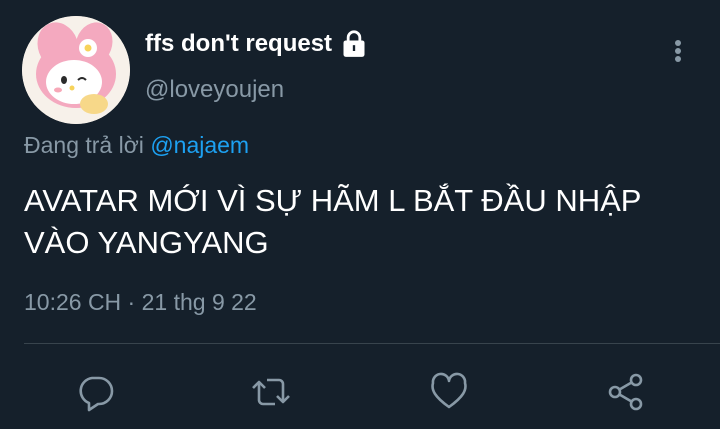  I want to click on user-handle: @loveyoujen, so click(214, 90).